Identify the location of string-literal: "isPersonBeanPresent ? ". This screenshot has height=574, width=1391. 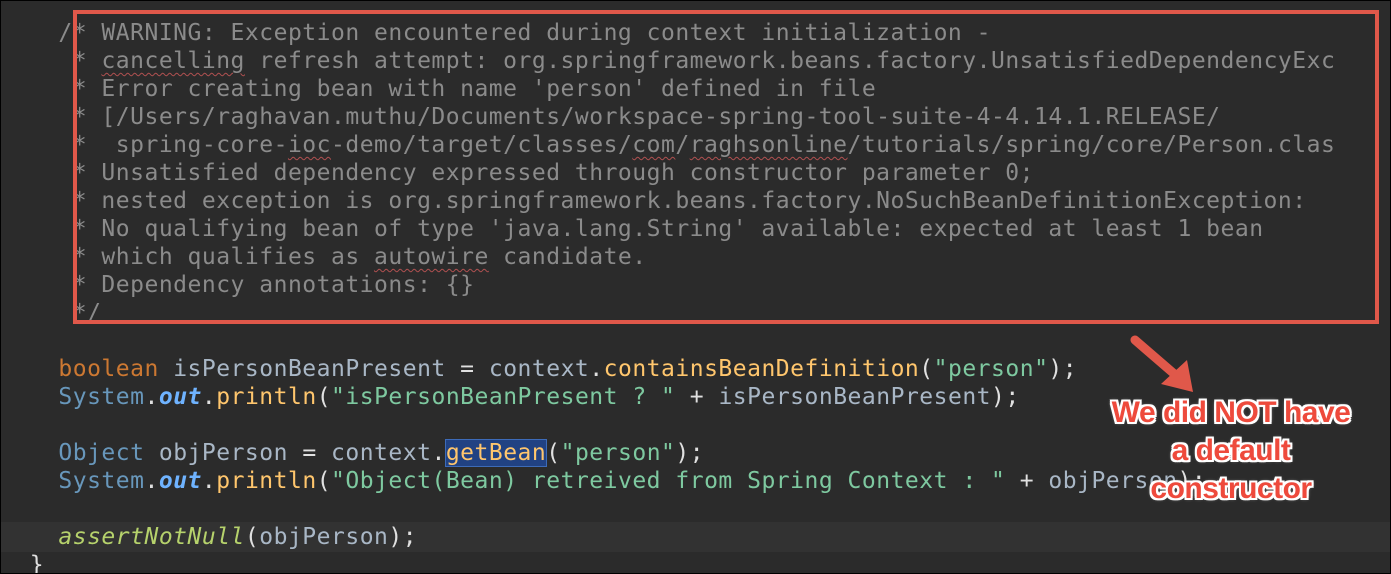
(503, 397).